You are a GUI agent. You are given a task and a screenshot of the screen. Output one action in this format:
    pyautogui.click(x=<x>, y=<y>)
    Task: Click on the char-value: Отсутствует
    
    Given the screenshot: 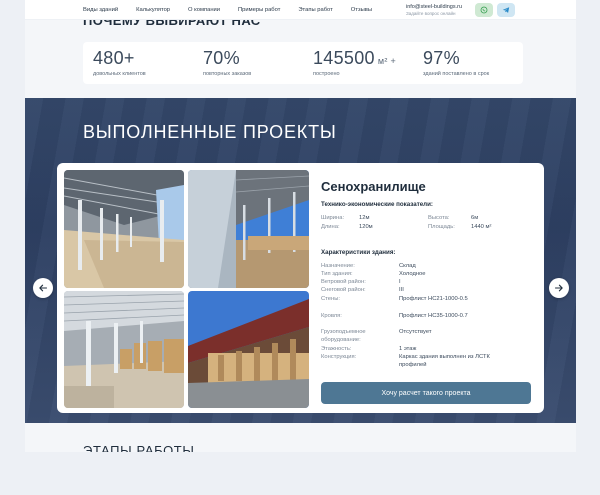 What is the action you would take?
    pyautogui.click(x=415, y=332)
    